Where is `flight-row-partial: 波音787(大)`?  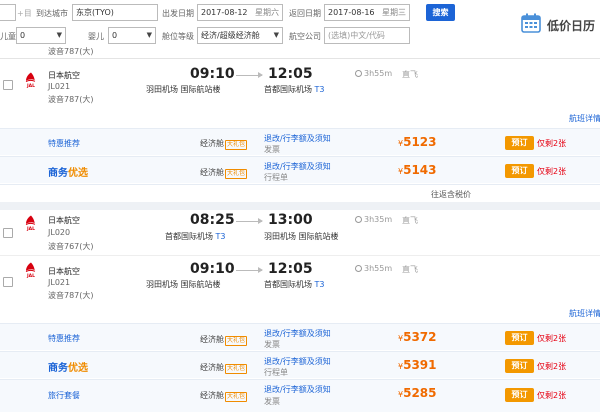
flight-row-partial: 波音787(大) is located at coordinates (300, 52).